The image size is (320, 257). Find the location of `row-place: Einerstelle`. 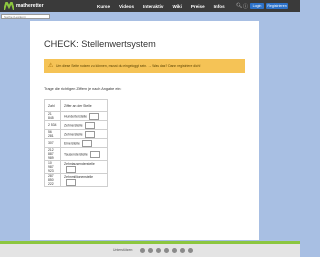

row-place: Einerstelle is located at coordinates (72, 142).